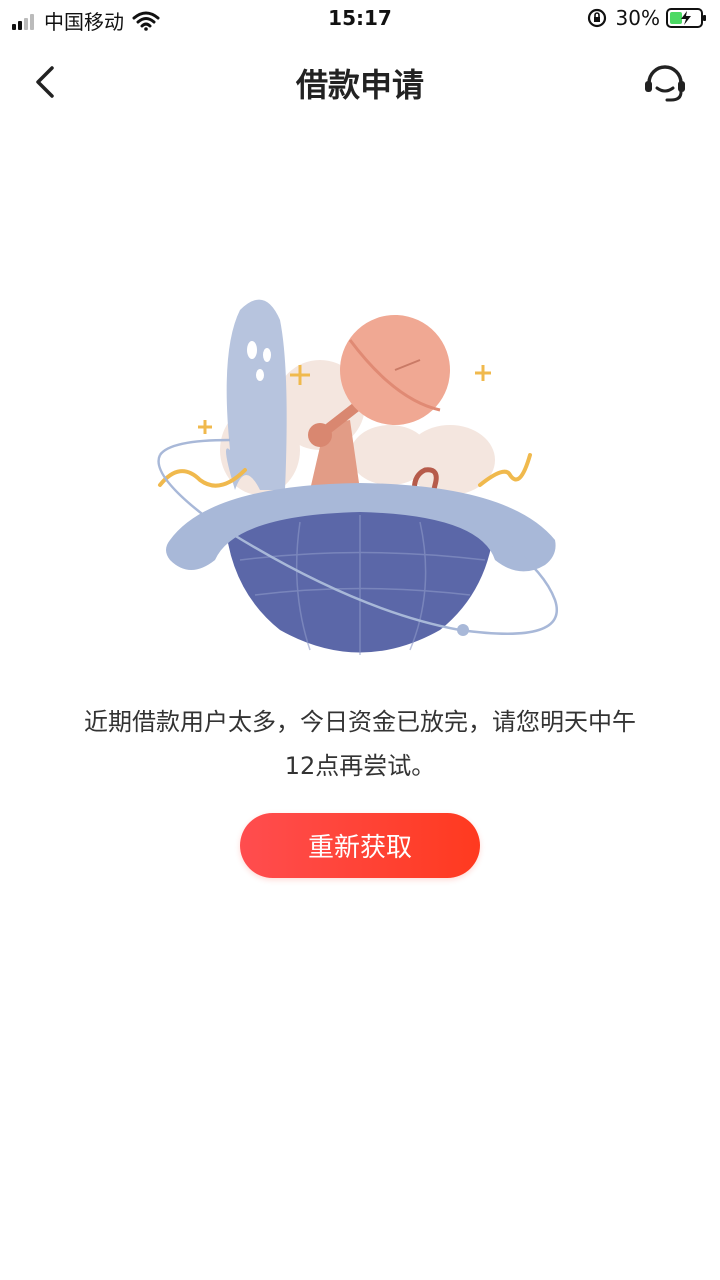 The image size is (720, 1280). Describe the element at coordinates (360, 722) in the screenshot. I see `message-line-1: 近期借款用户太多，今日资金已放完，请您明天中午` at that location.